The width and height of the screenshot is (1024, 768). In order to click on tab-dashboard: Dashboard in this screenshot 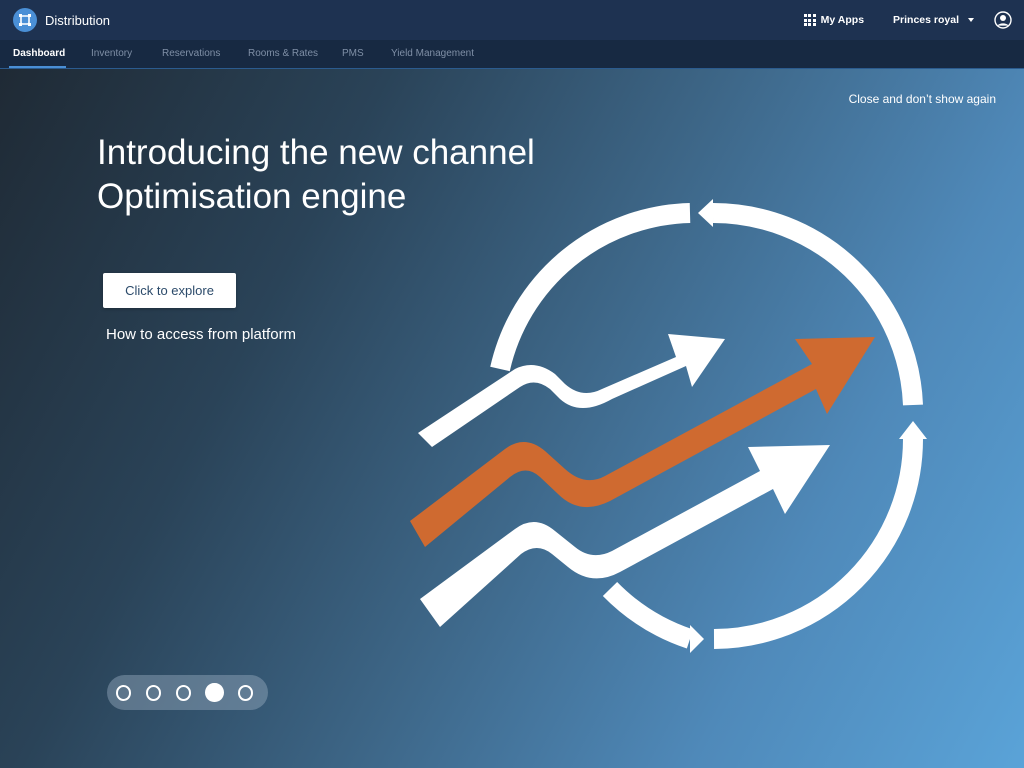, I will do `click(39, 54)`.